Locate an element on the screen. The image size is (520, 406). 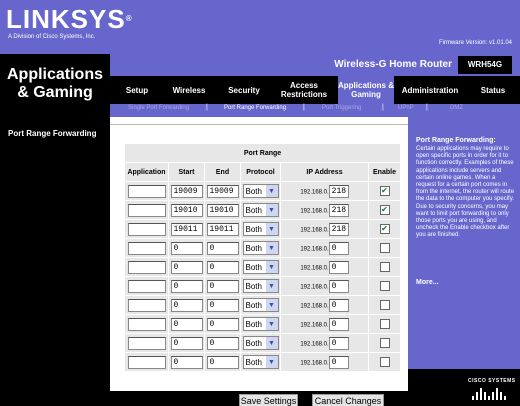
start-port-input: 19010 is located at coordinates (186, 210).